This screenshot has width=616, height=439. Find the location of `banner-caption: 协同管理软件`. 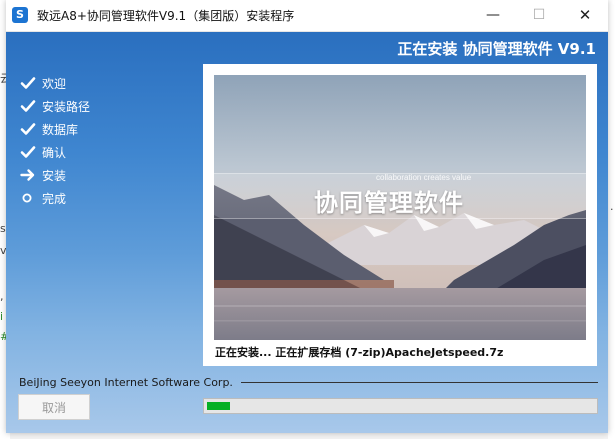

banner-caption: 协同管理软件 is located at coordinates (389, 203).